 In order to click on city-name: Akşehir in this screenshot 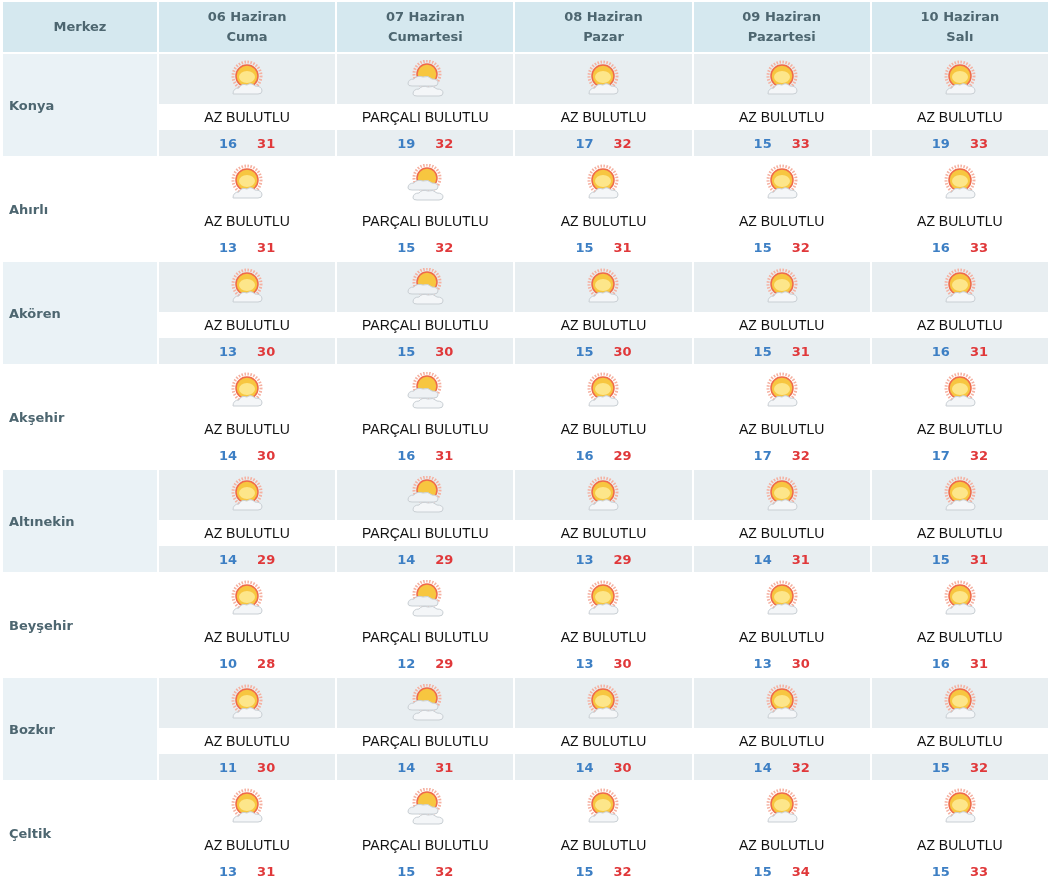, I will do `click(37, 417)`.